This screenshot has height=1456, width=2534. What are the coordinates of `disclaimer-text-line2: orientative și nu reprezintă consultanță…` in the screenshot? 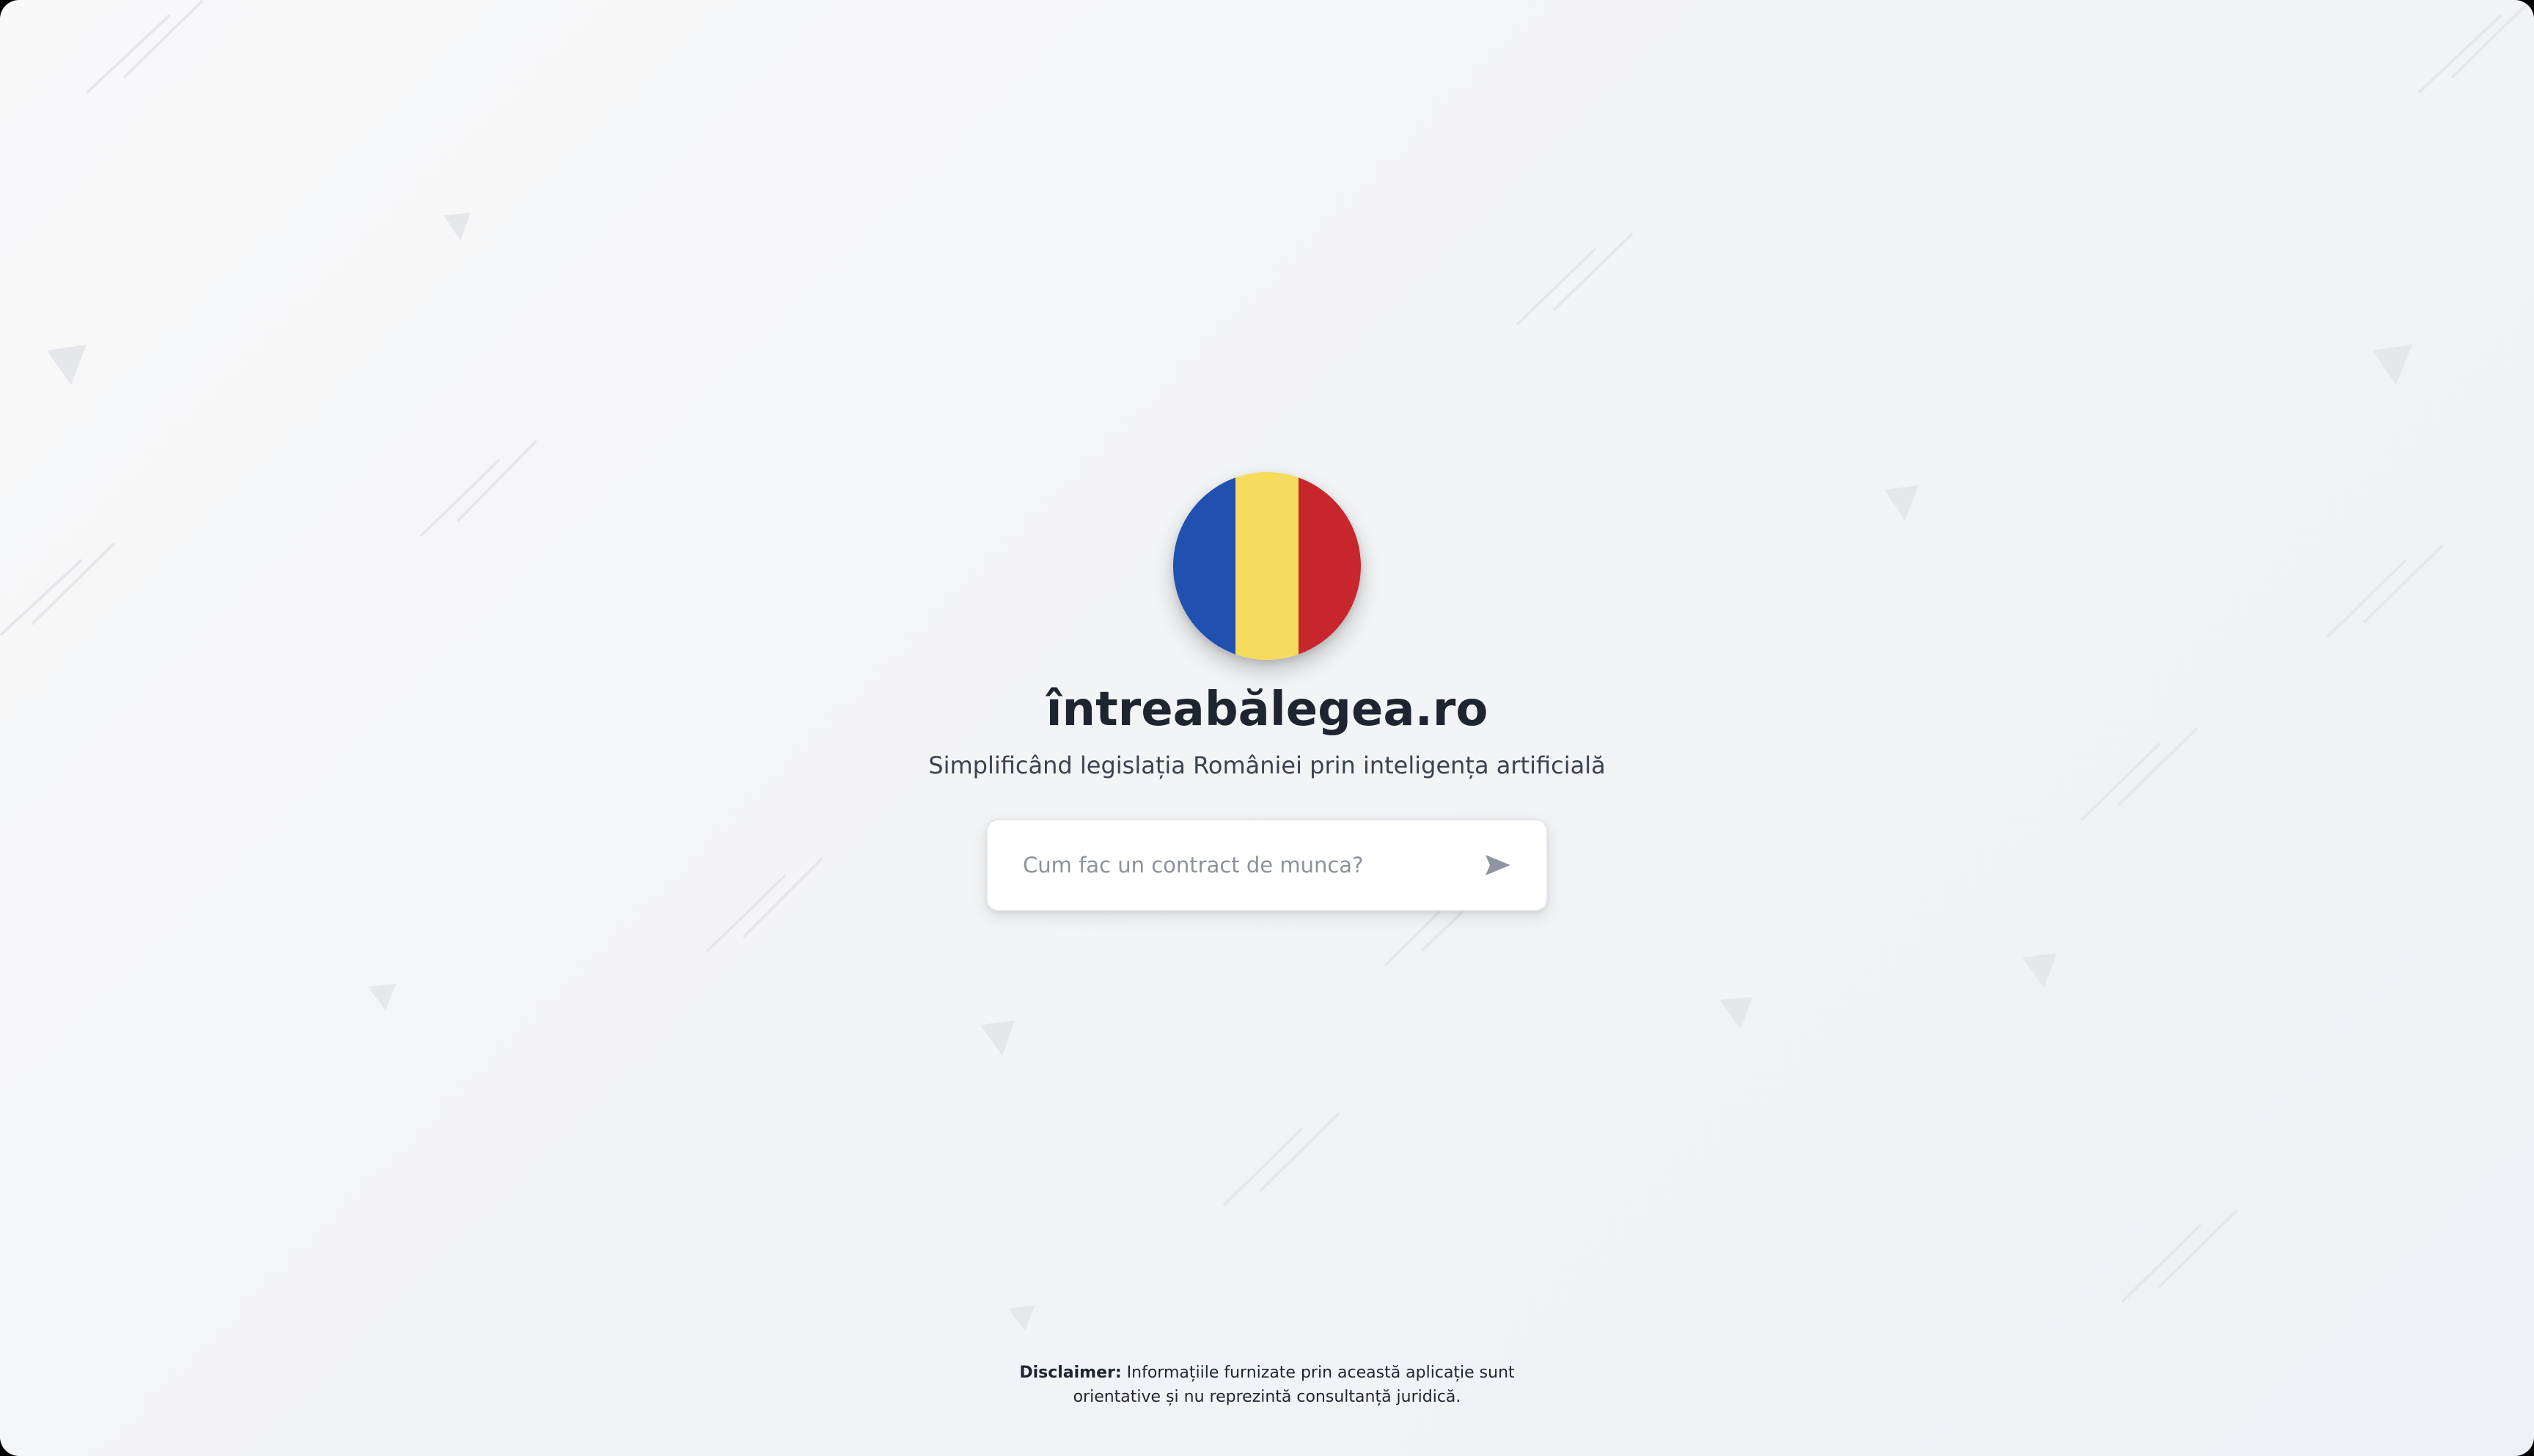 It's located at (1267, 1397).